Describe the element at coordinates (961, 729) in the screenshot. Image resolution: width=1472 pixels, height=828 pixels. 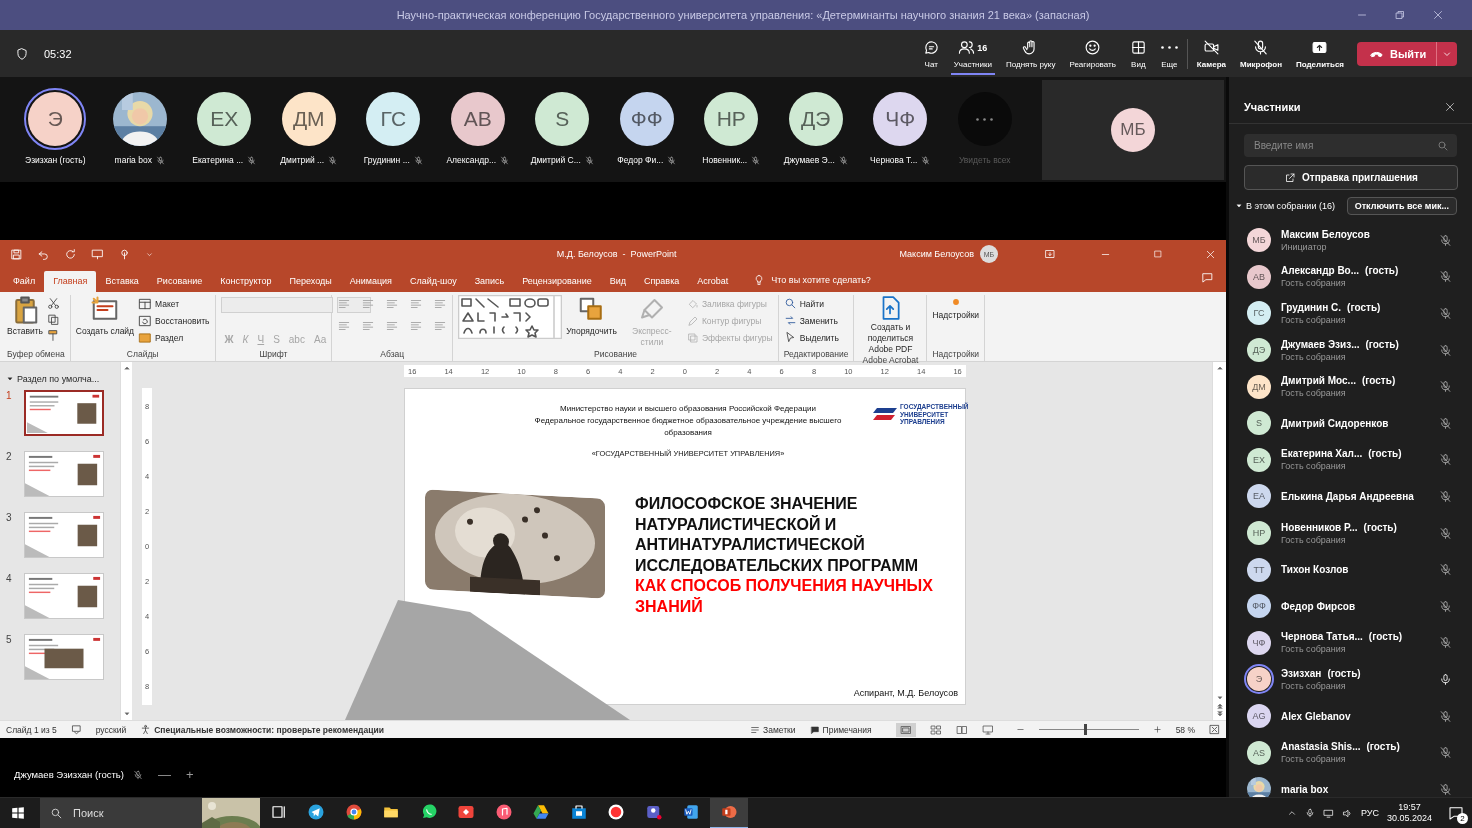
I see `reading-view-icon` at that location.